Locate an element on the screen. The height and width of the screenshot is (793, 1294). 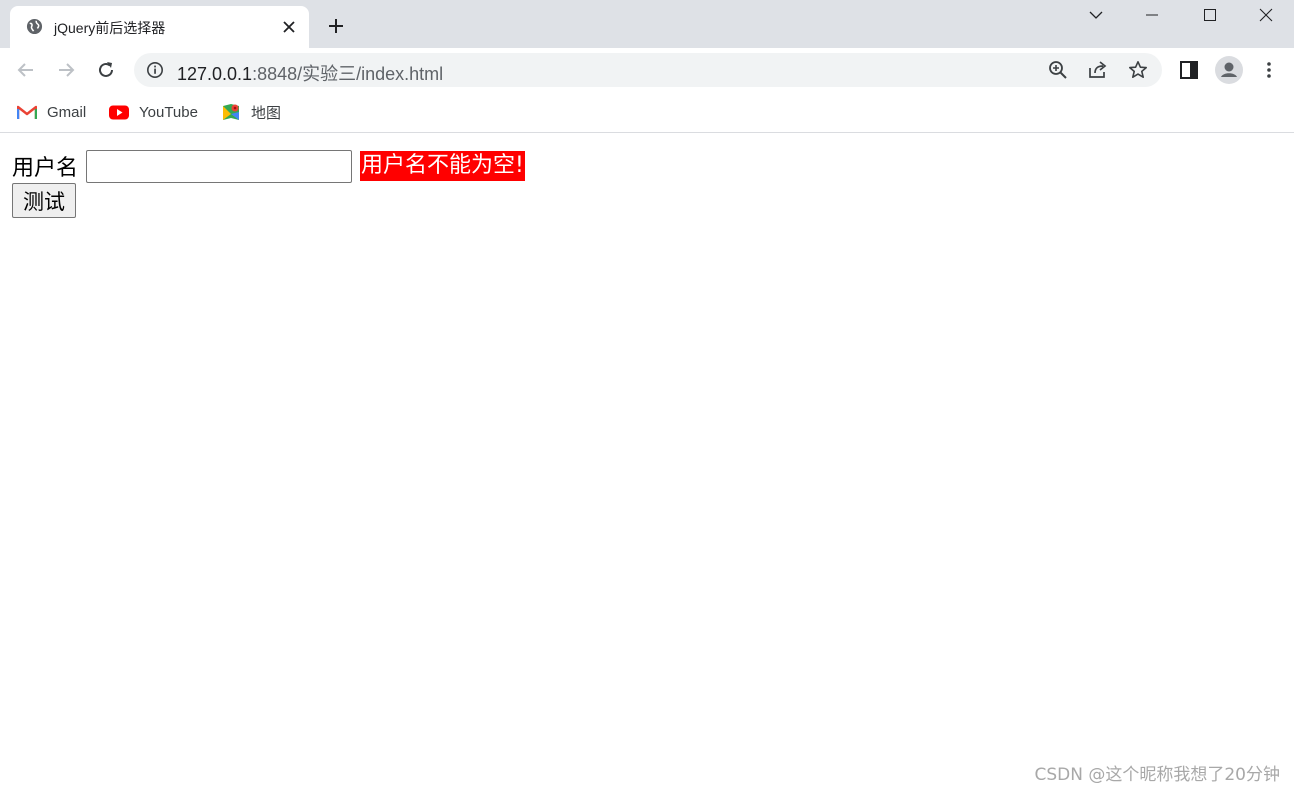
gmail-icon is located at coordinates (27, 112).